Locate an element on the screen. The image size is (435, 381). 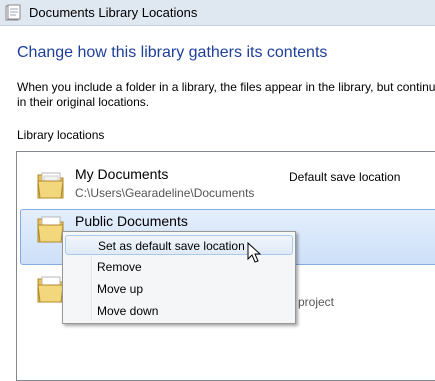
location-path-partial: project is located at coordinates (316, 302).